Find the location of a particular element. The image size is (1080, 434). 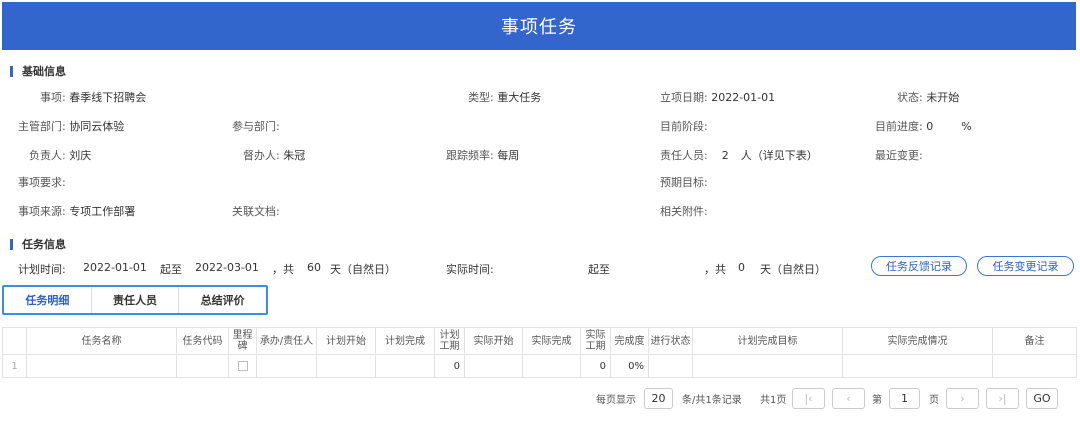

field-joint-dept: 参与部门: is located at coordinates (256, 126).